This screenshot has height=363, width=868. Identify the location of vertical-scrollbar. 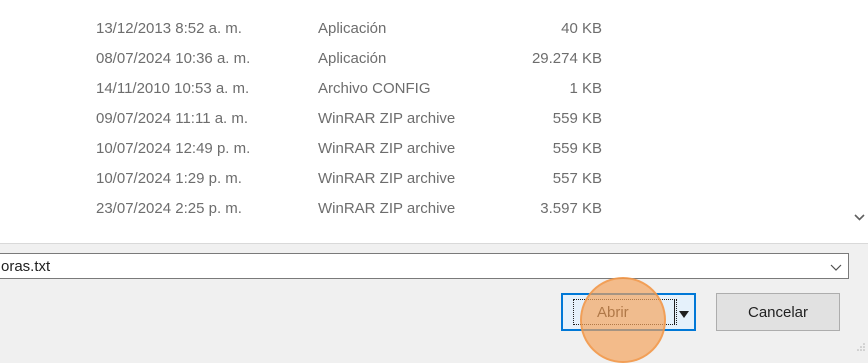
(859, 121).